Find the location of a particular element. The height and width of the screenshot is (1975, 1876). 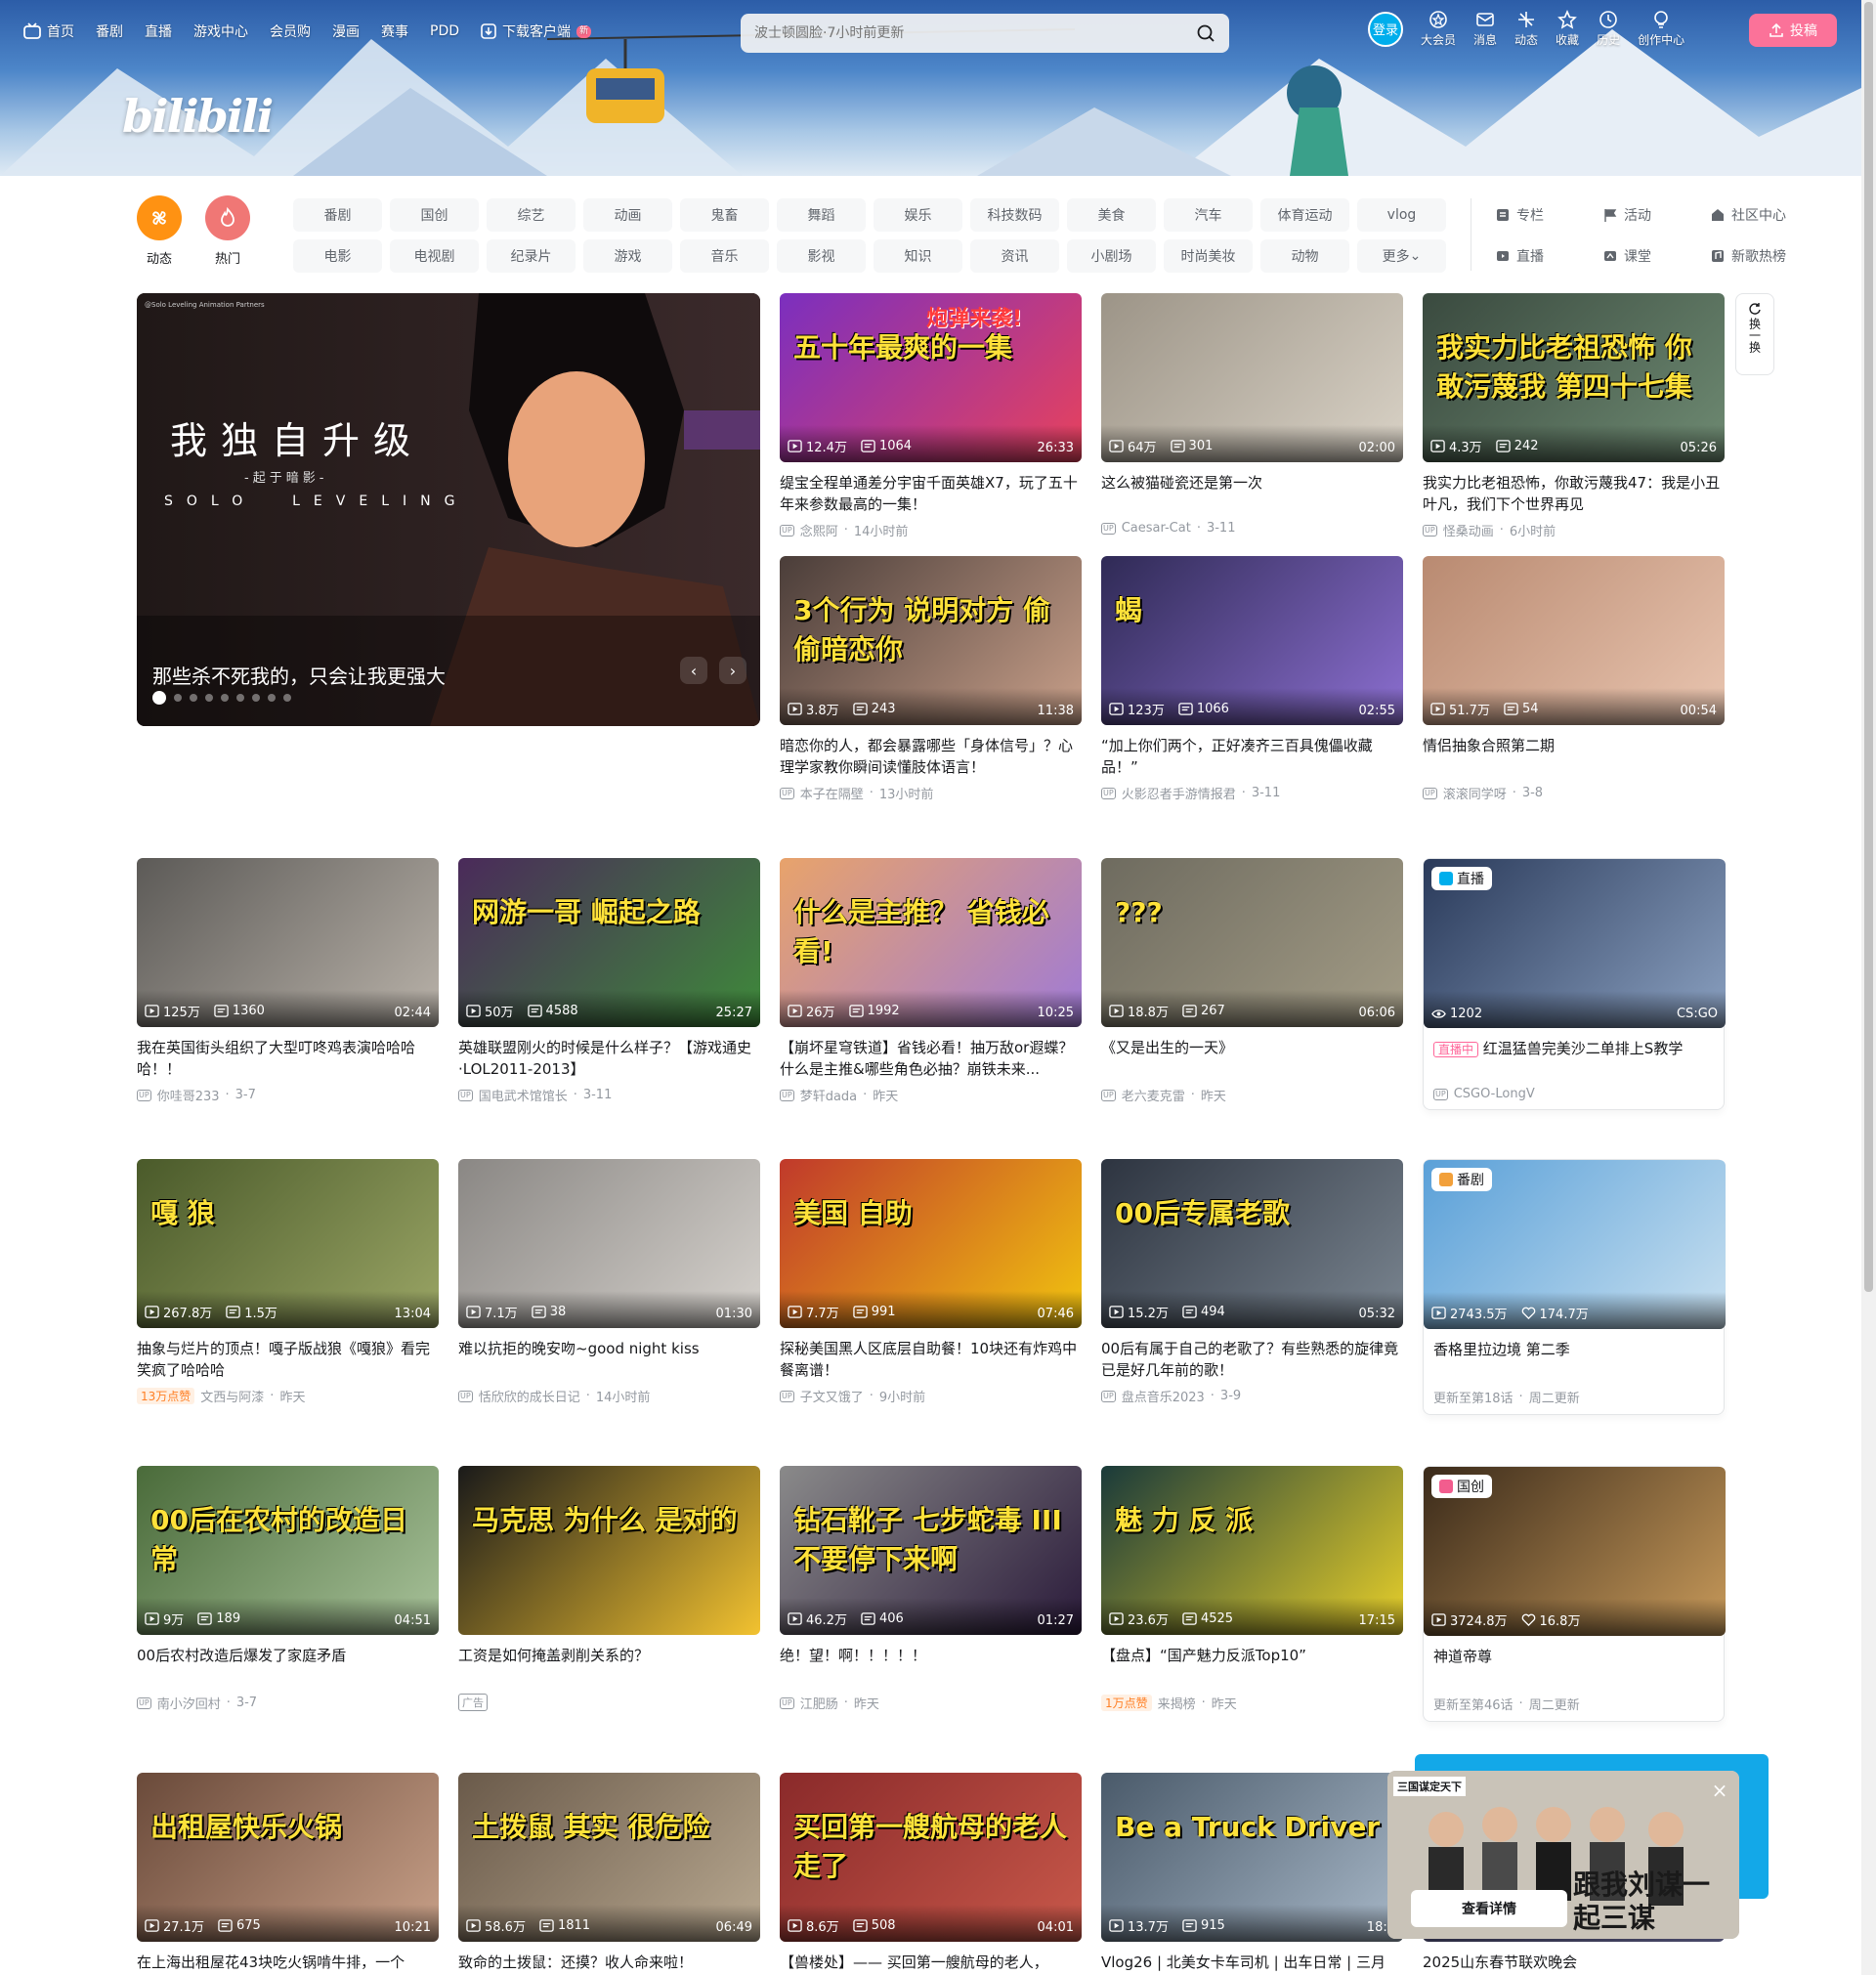

channel-dynamic: 动态 is located at coordinates (159, 231).